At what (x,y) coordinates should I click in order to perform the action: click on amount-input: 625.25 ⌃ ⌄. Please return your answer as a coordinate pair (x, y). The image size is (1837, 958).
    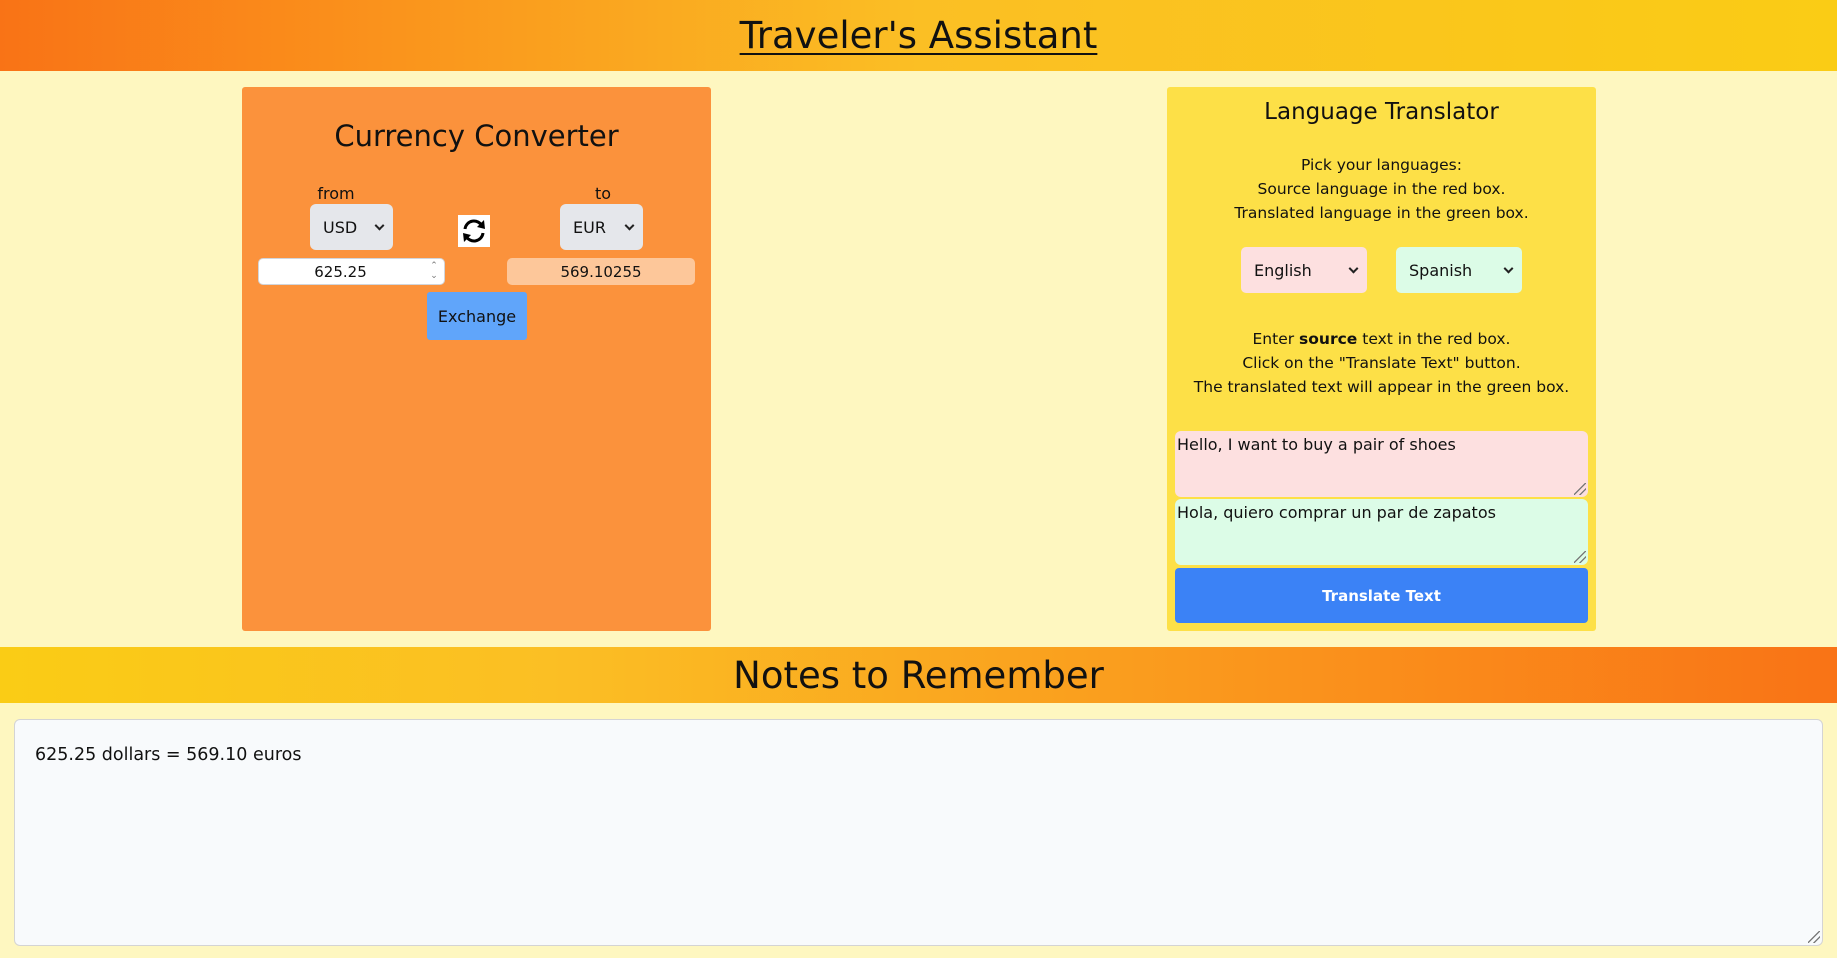
    Looking at the image, I should click on (351, 271).